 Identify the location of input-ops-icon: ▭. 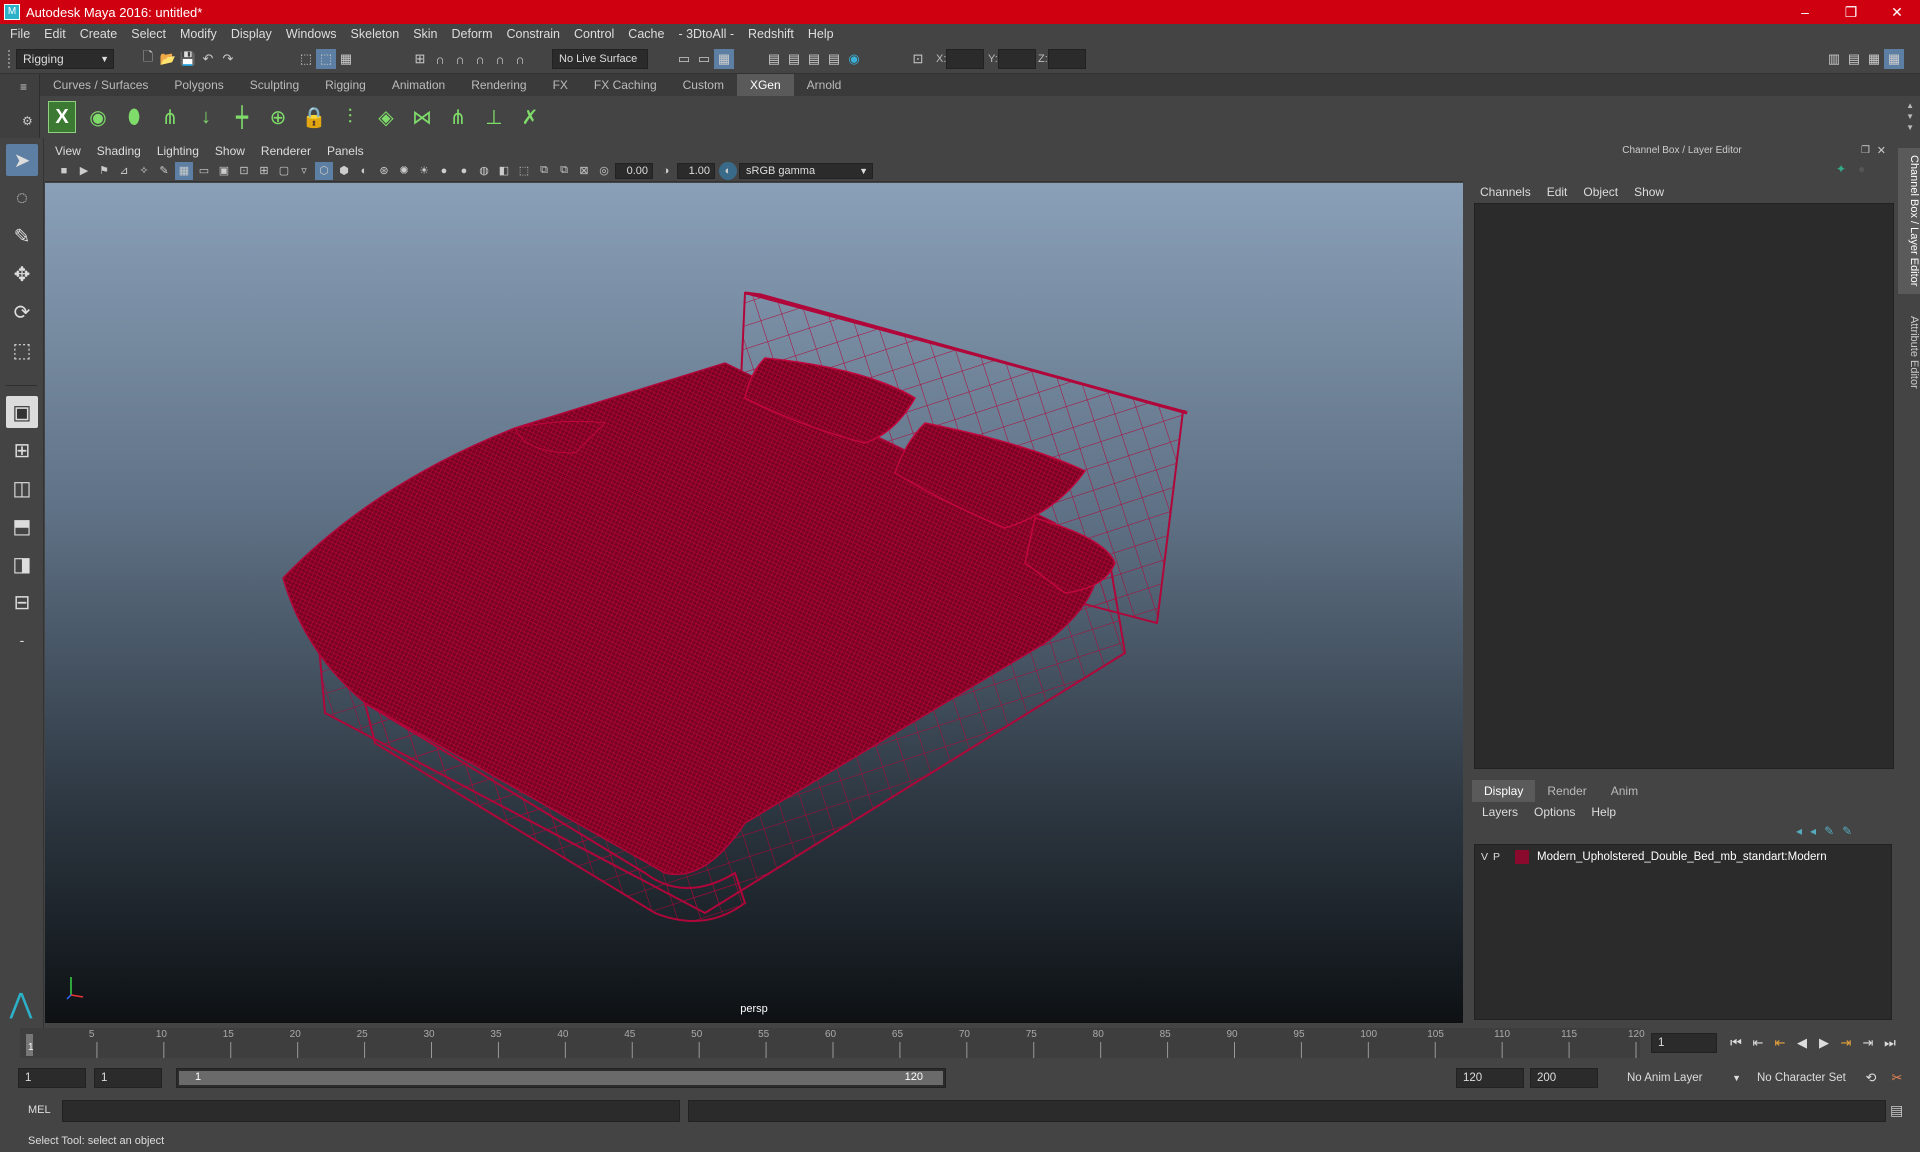
(684, 59).